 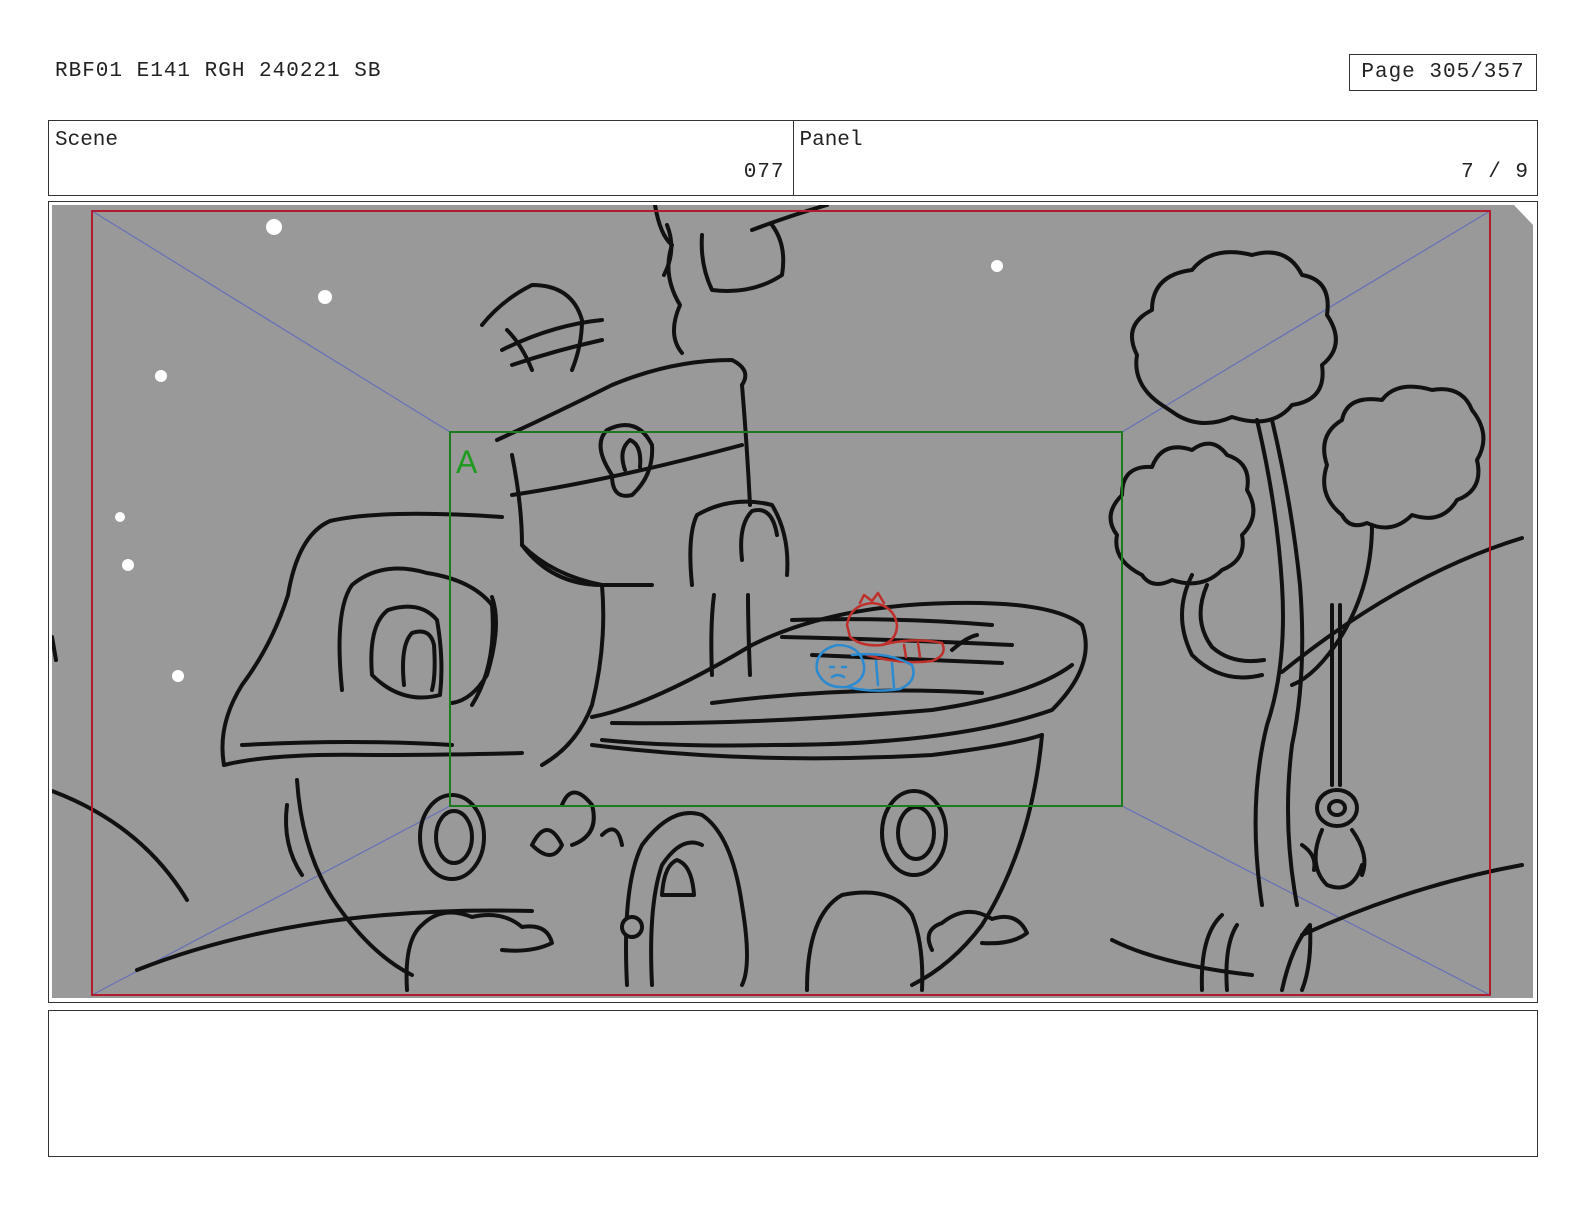 What do you see at coordinates (764, 172) in the screenshot?
I see `scene-number: 077` at bounding box center [764, 172].